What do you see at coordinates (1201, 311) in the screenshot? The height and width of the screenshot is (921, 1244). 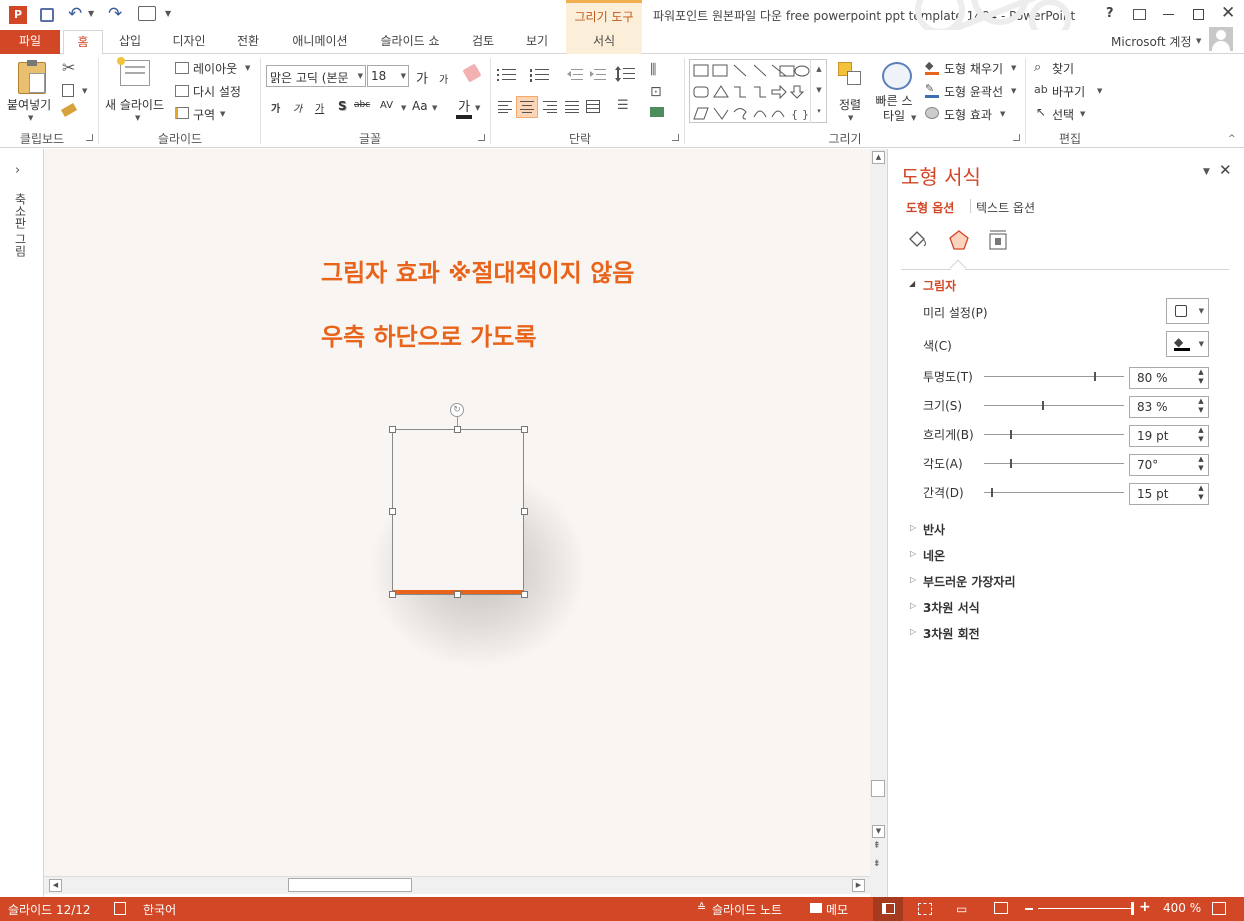 I see `presets-dropdown-icon: ▼` at bounding box center [1201, 311].